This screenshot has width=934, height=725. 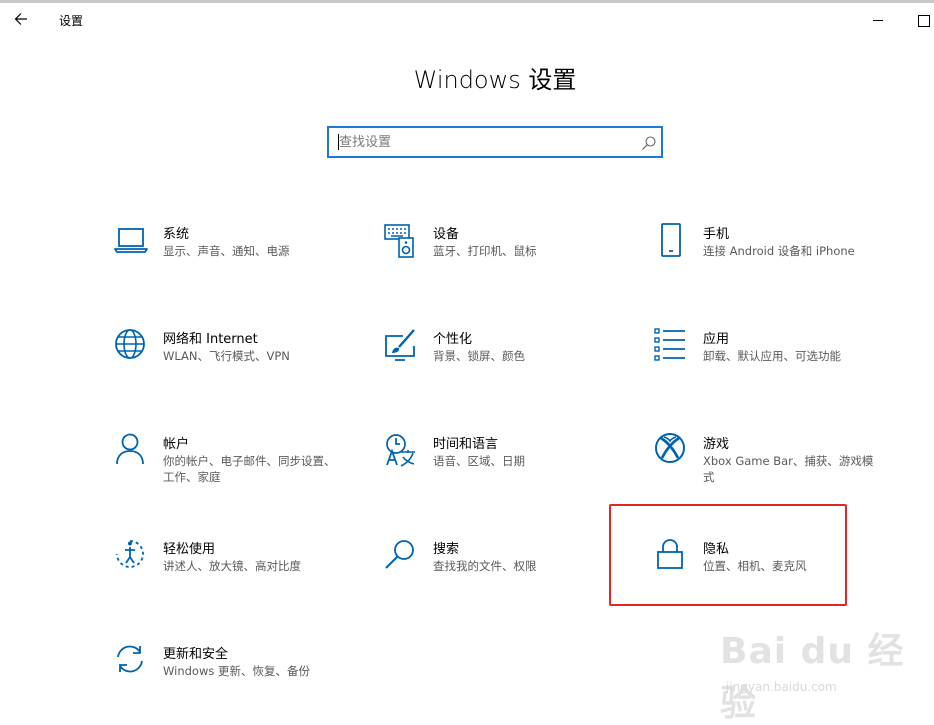 What do you see at coordinates (131, 556) in the screenshot?
I see `ease-of-access-icon` at bounding box center [131, 556].